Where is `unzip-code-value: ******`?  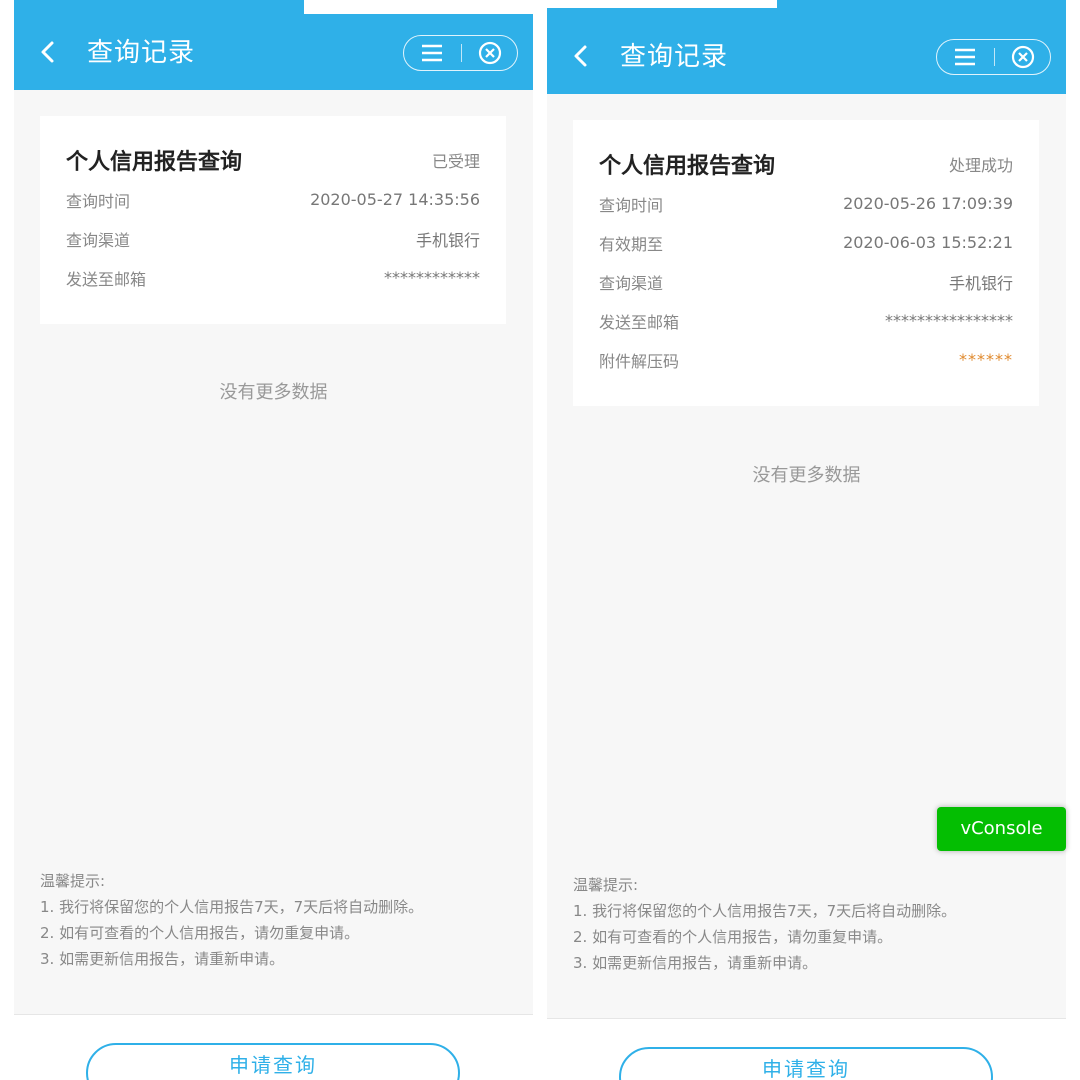 unzip-code-value: ****** is located at coordinates (986, 359).